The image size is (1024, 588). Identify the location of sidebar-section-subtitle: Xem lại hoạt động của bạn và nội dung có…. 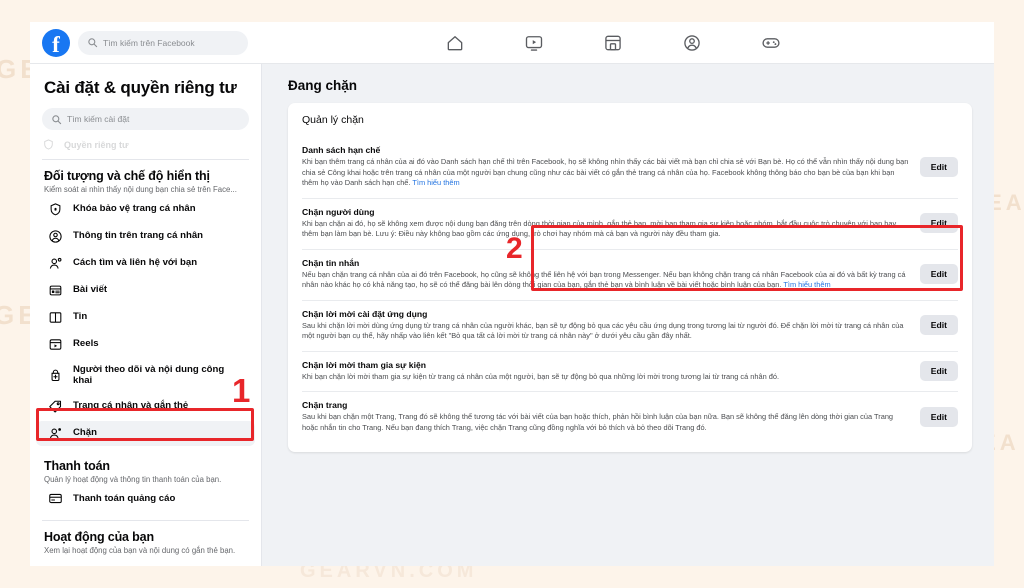
(140, 551).